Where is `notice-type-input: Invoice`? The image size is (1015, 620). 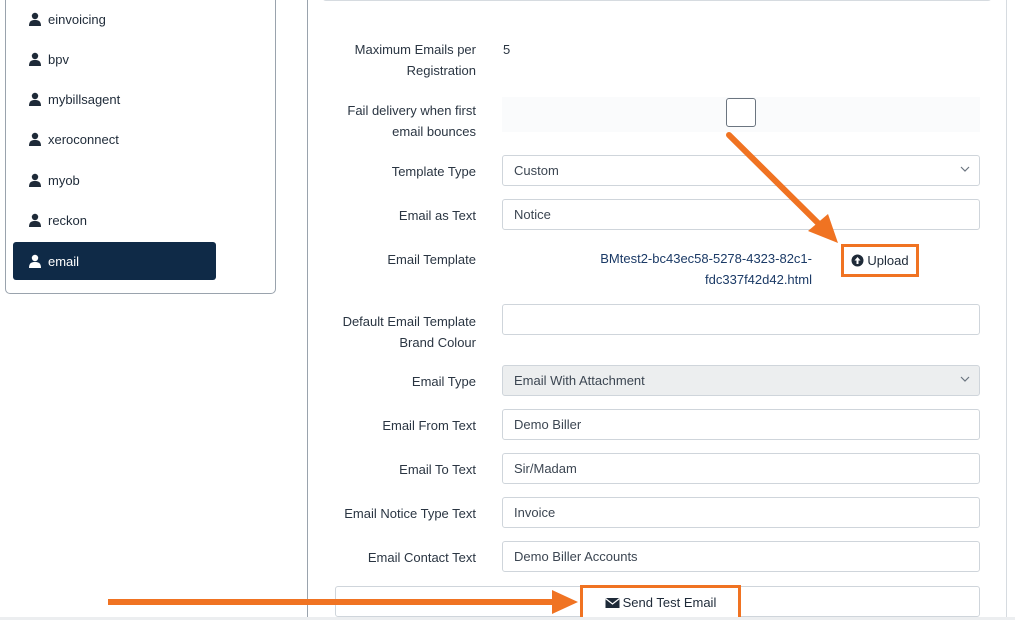 notice-type-input: Invoice is located at coordinates (741, 512).